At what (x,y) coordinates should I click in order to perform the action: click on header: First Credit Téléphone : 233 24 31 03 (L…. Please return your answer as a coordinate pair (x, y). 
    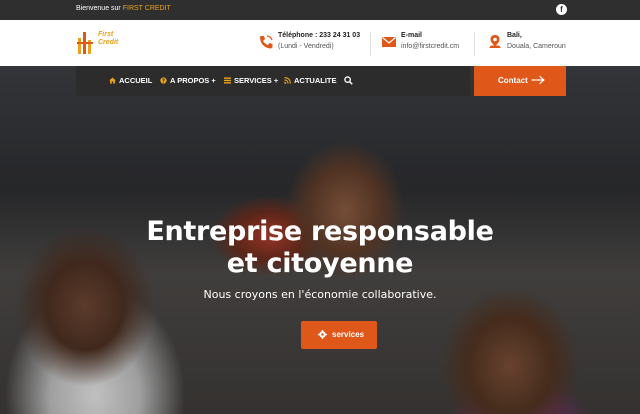
    Looking at the image, I should click on (320, 43).